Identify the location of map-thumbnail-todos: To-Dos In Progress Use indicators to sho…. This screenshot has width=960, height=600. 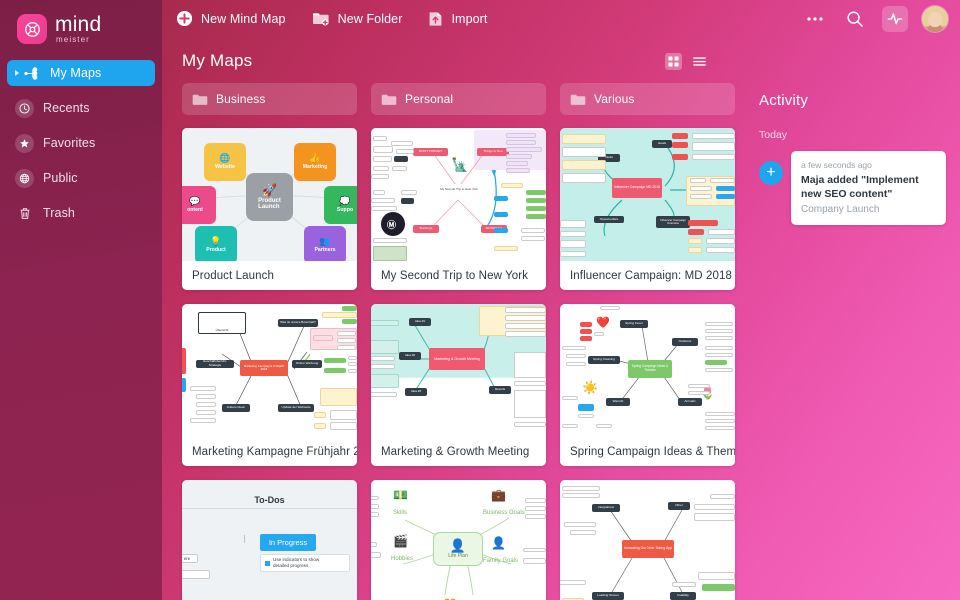
(269, 540).